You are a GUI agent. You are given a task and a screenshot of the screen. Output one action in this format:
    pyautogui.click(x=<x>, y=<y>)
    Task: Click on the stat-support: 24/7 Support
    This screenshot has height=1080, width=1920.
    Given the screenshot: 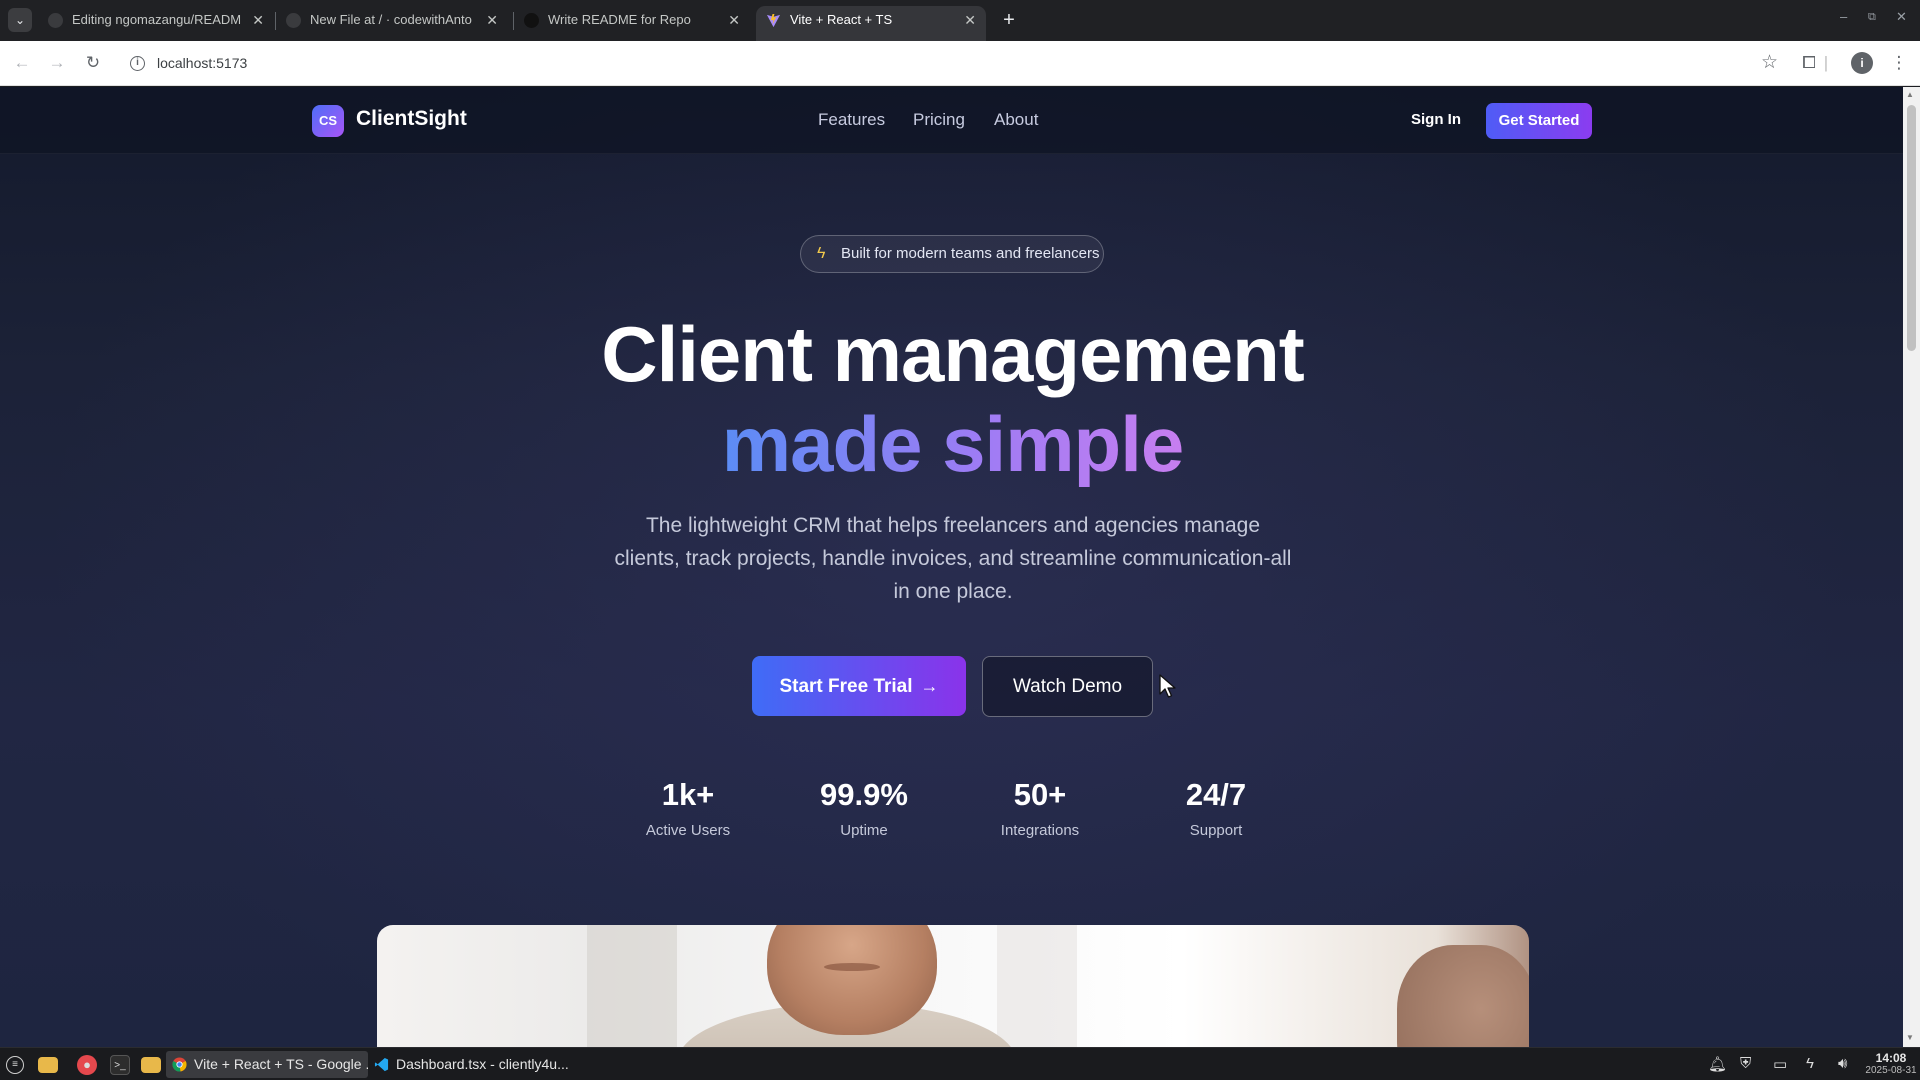 What is the action you would take?
    pyautogui.click(x=1216, y=808)
    